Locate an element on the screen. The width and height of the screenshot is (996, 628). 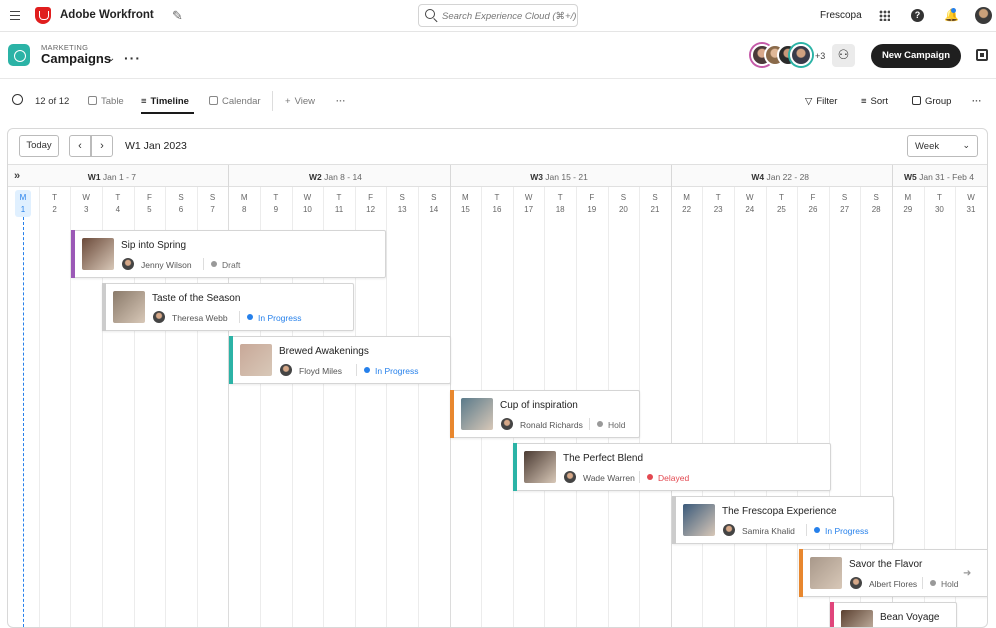
week-label: W3 Jan 15 - 21 is located at coordinates (559, 177).